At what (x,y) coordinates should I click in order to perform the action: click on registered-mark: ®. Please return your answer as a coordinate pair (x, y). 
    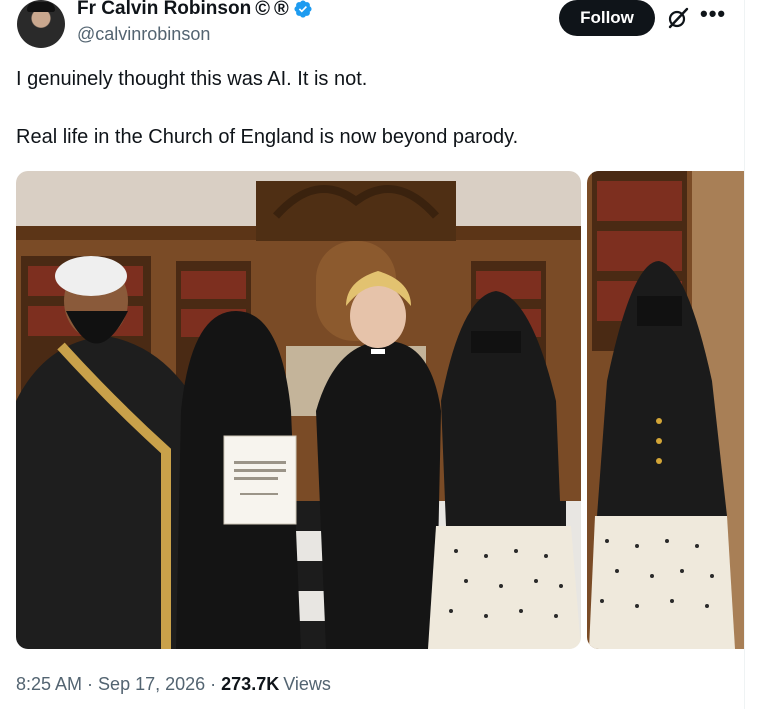
    Looking at the image, I should click on (281, 10).